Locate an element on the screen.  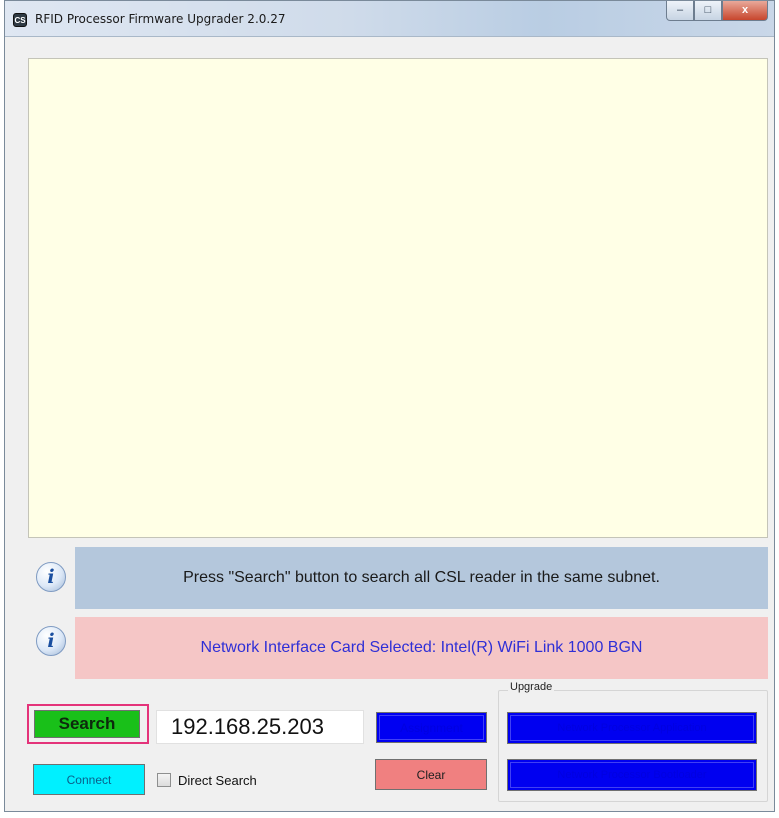
ip-address-input is located at coordinates (260, 727).